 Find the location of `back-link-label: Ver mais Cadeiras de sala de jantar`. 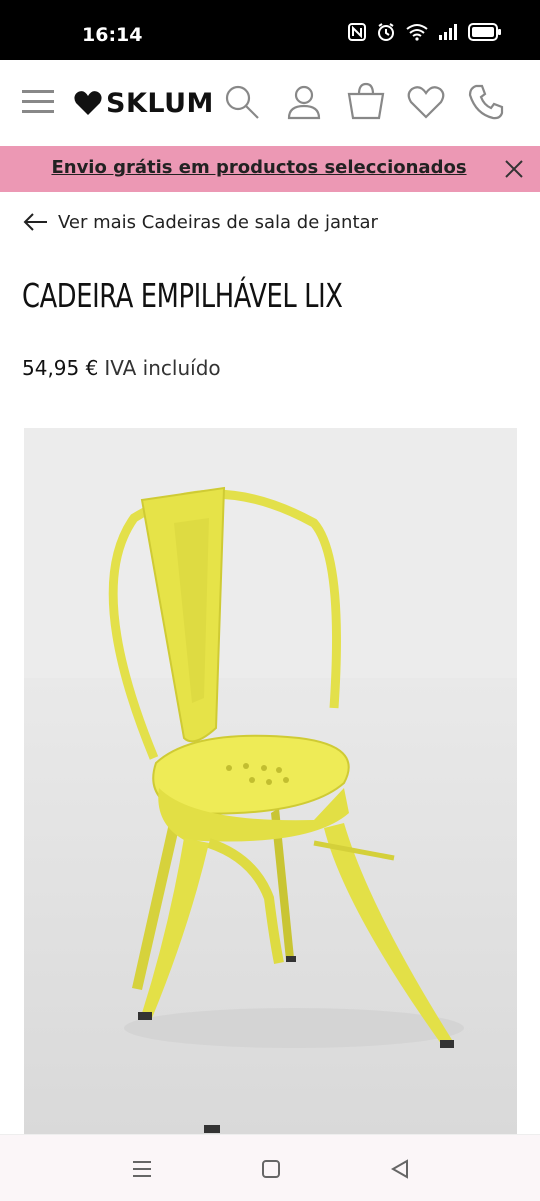

back-link-label: Ver mais Cadeiras de sala de jantar is located at coordinates (218, 222).